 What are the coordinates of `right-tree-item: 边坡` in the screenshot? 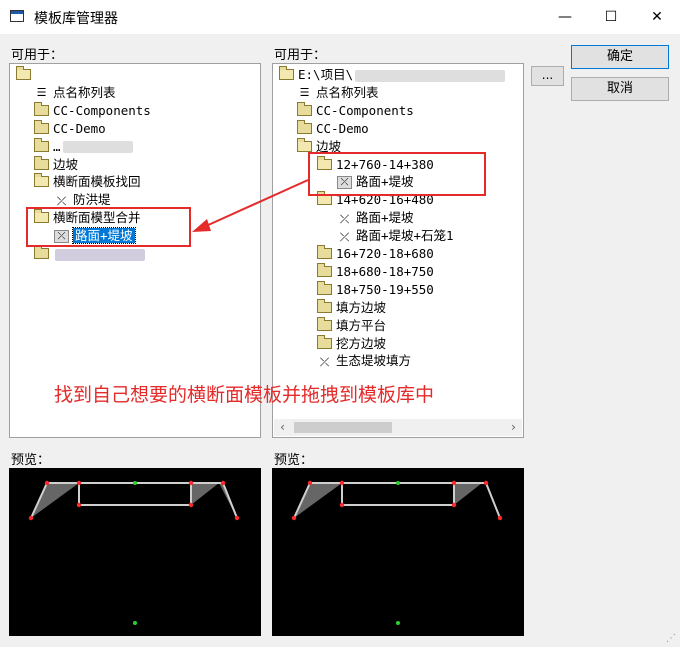 It's located at (319, 146).